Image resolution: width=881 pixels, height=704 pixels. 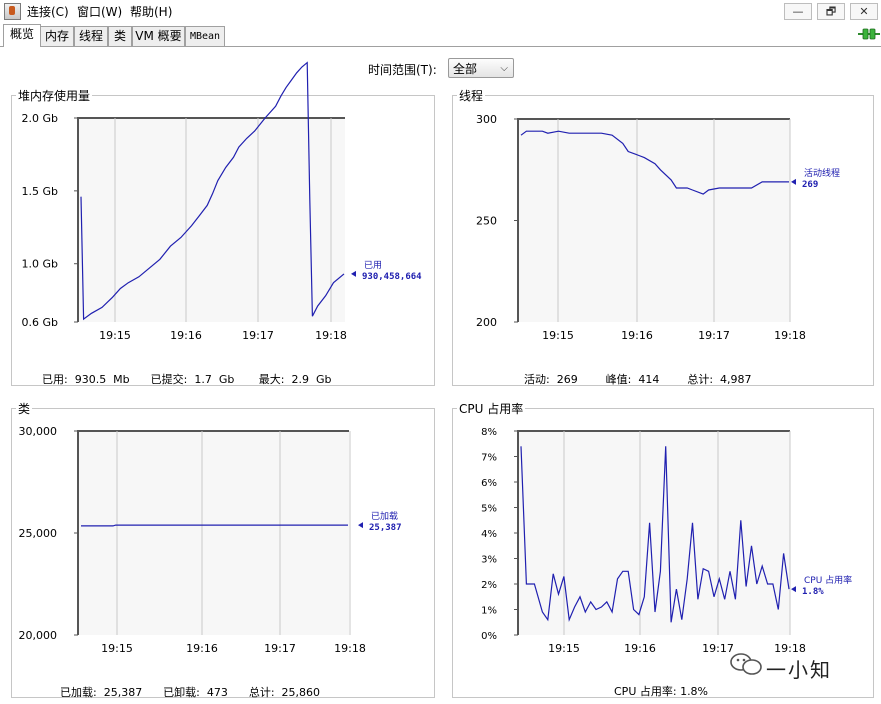 I want to click on classes-legend-name: 已加载, so click(x=384, y=516).